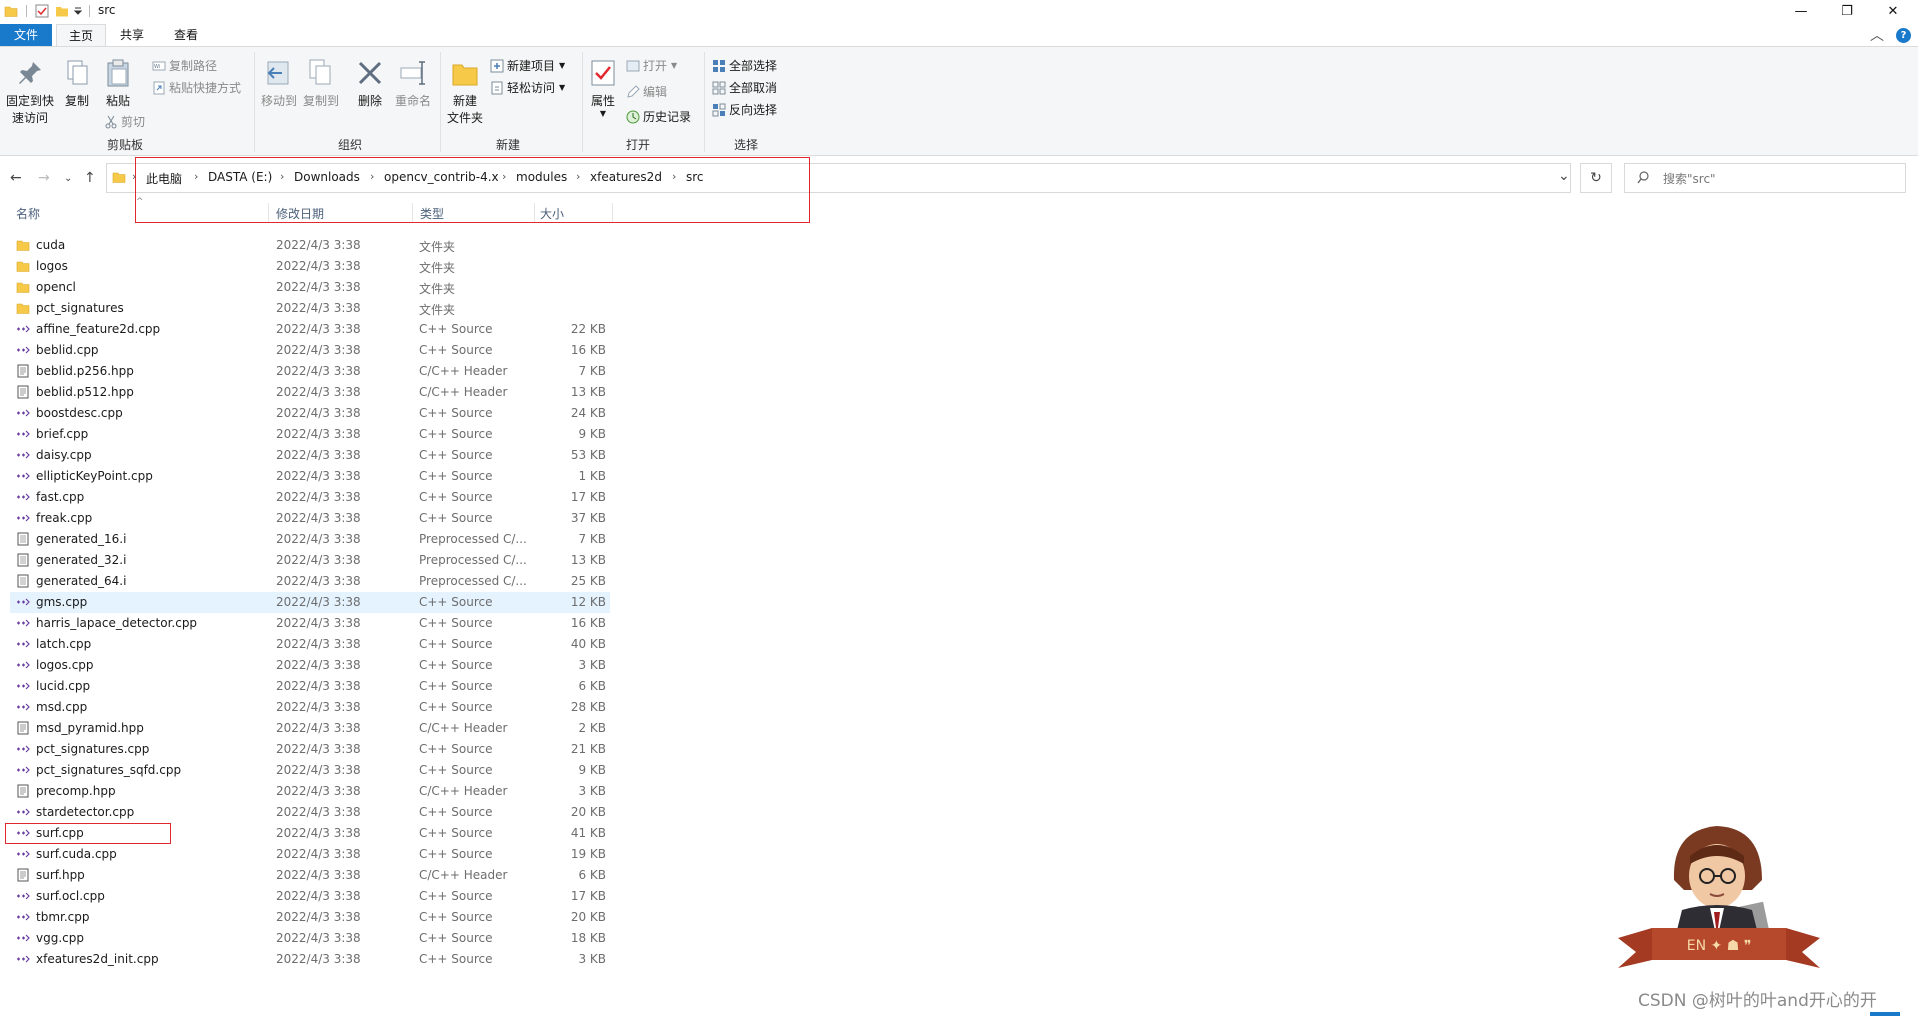  Describe the element at coordinates (310, 497) in the screenshot. I see `file-row: fast.cpp 2022/4/3 3:38 C++ Source 17 KB` at that location.